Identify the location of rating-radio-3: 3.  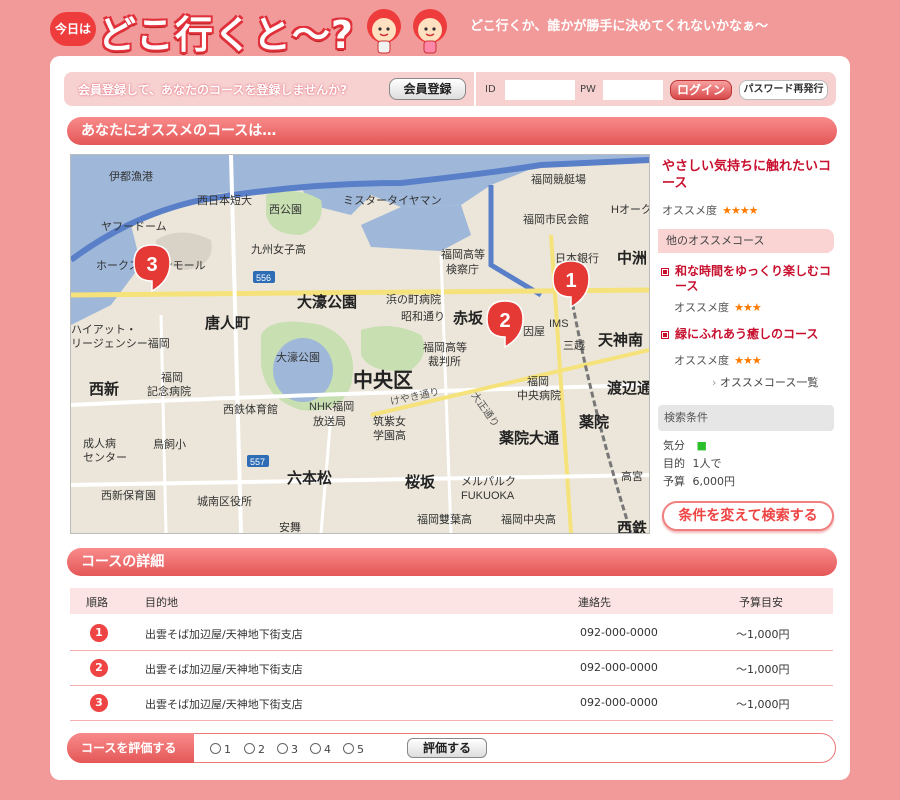
(287, 749).